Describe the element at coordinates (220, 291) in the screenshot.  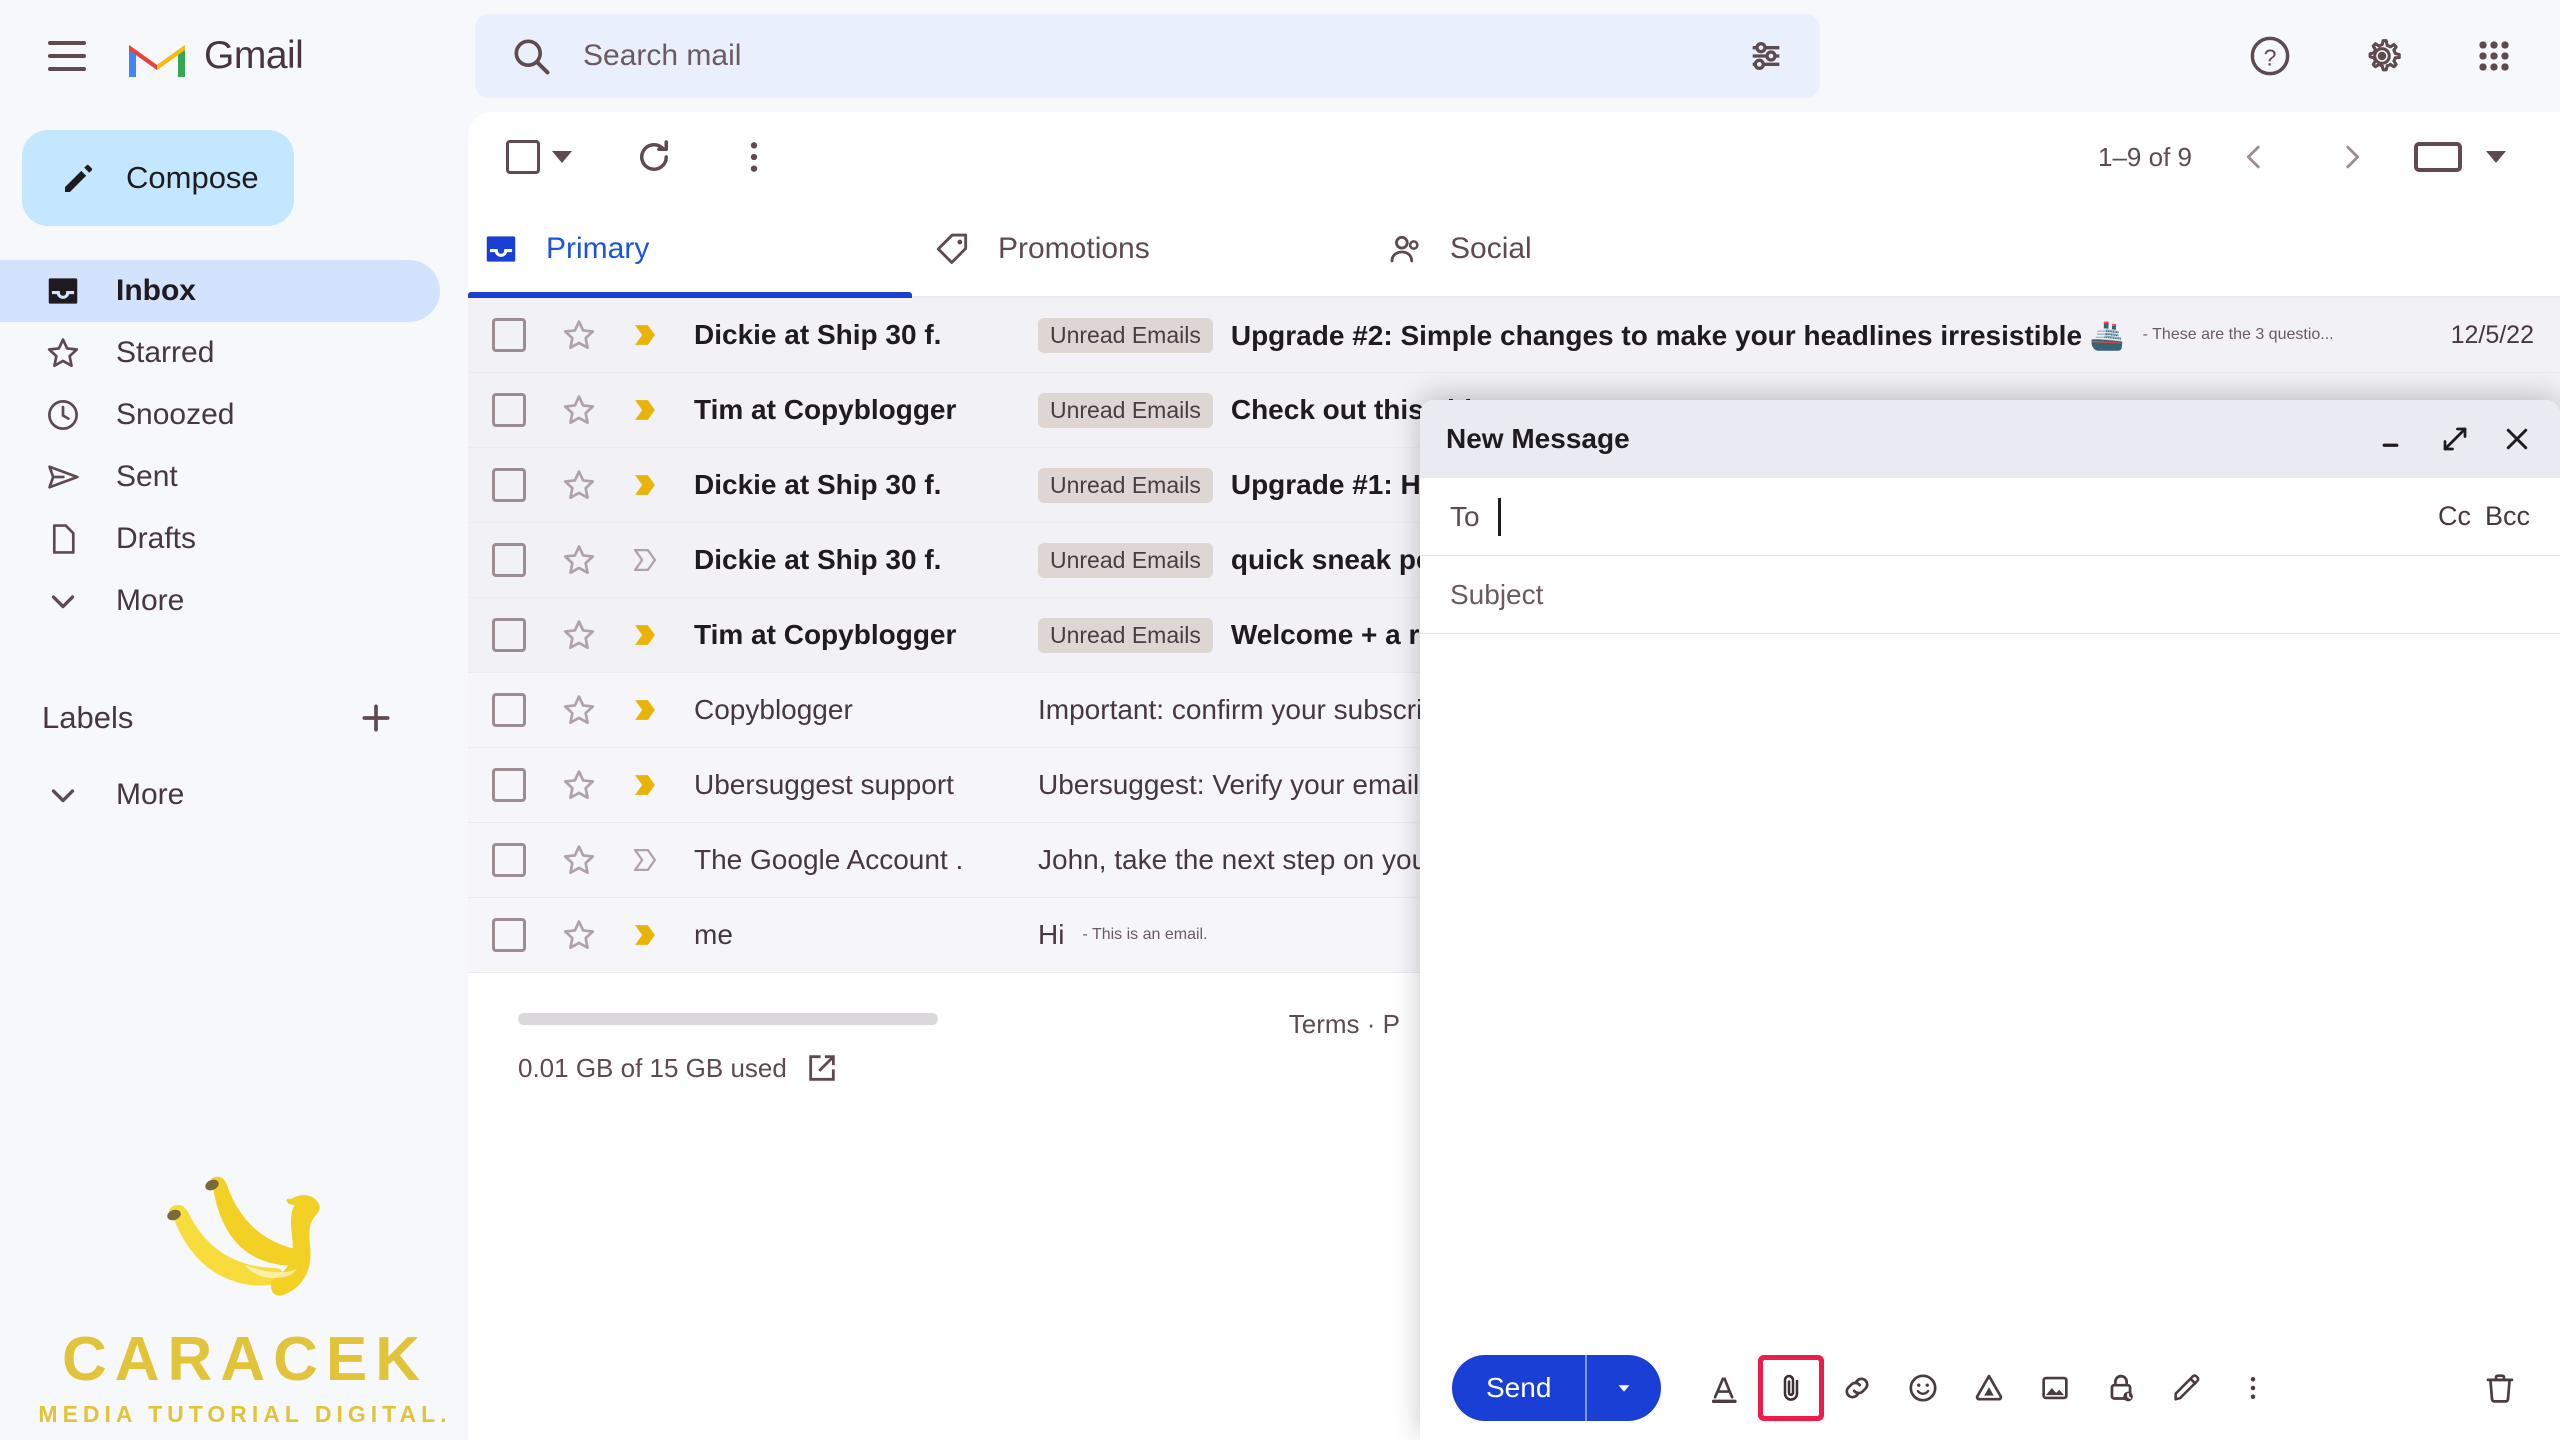
I see `sidebar-item-inbox: Inbox` at that location.